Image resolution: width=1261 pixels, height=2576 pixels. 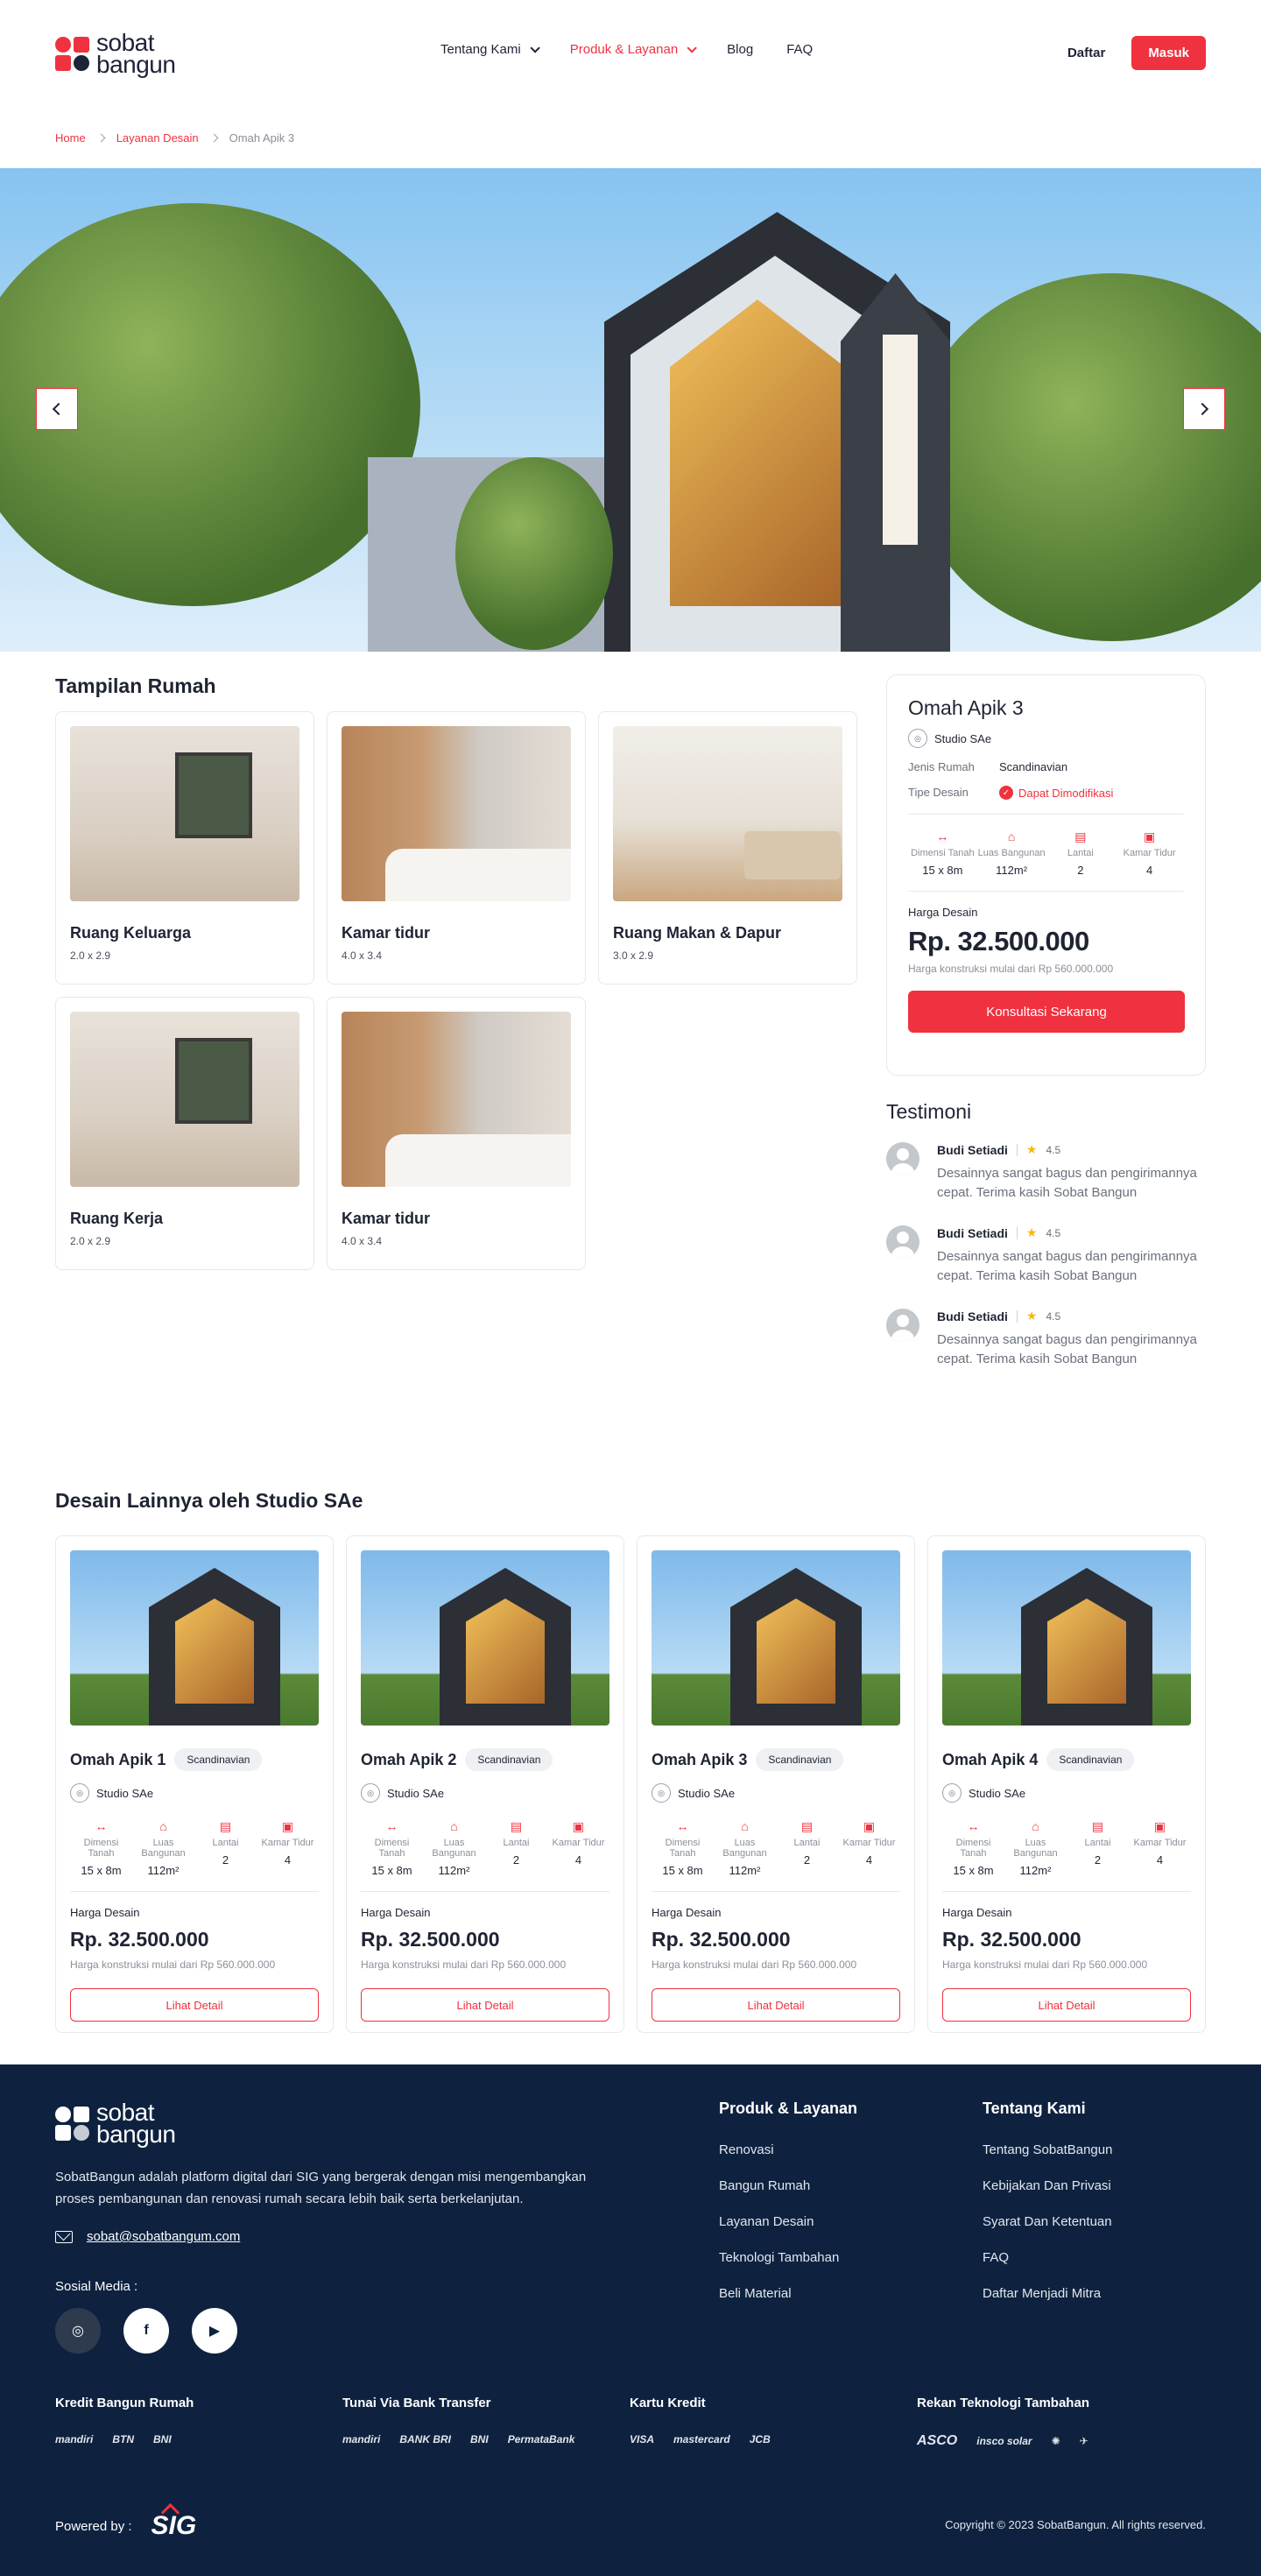 I want to click on room-name: Ruang Keluarga, so click(x=131, y=933).